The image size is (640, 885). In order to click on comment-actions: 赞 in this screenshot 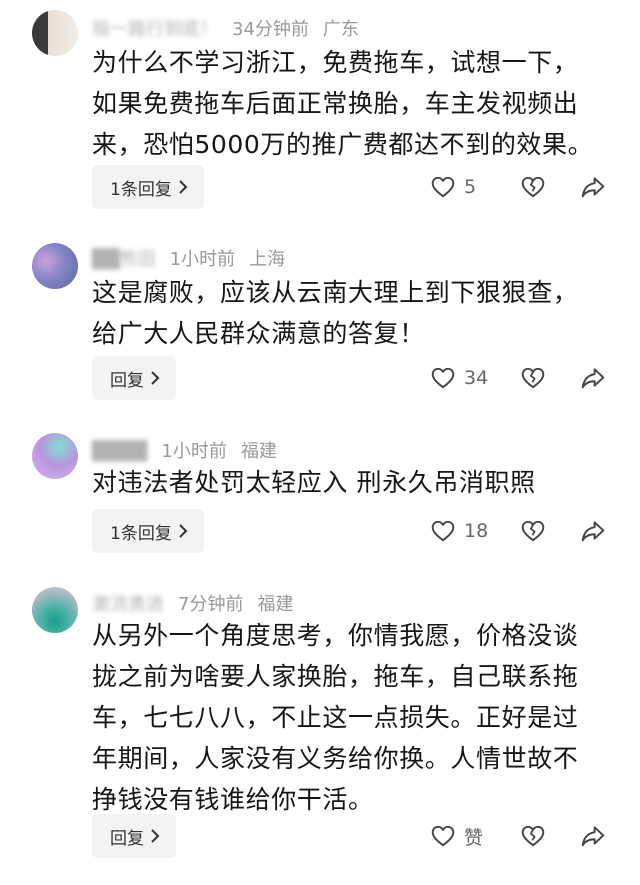, I will do `click(525, 836)`.